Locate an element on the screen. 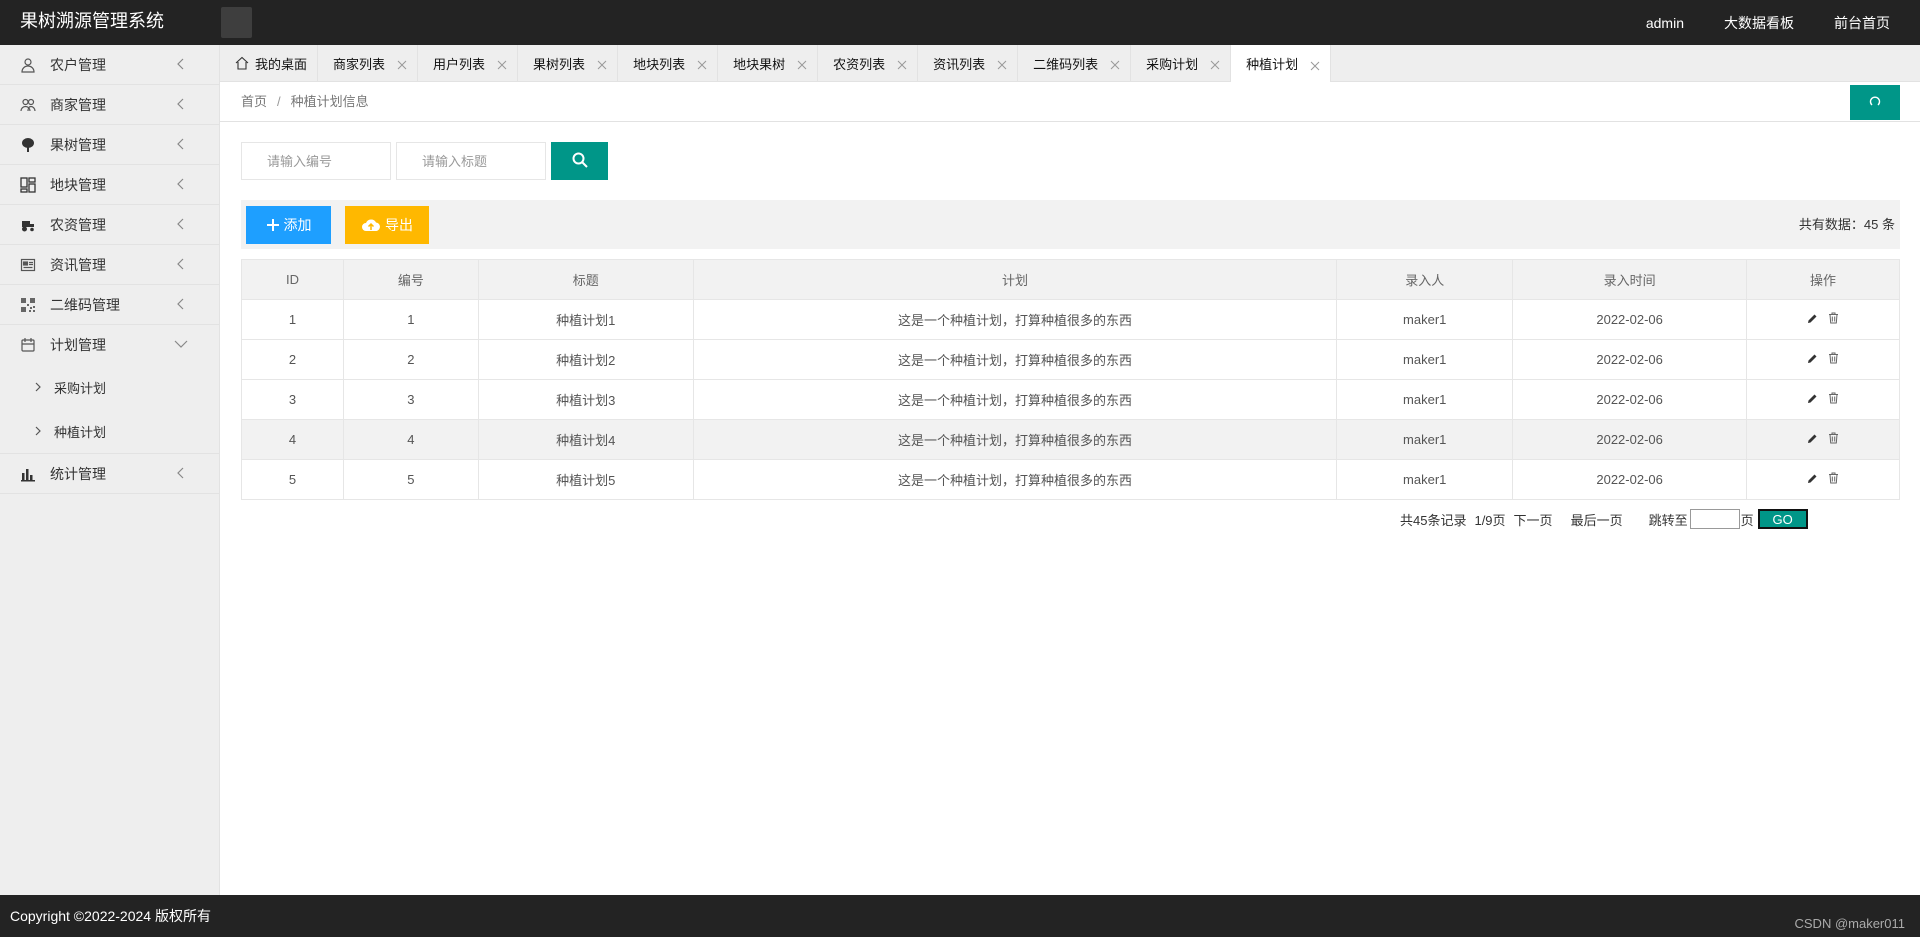 The image size is (1920, 937). sidebar-item-label: 地块管理 is located at coordinates (78, 184).